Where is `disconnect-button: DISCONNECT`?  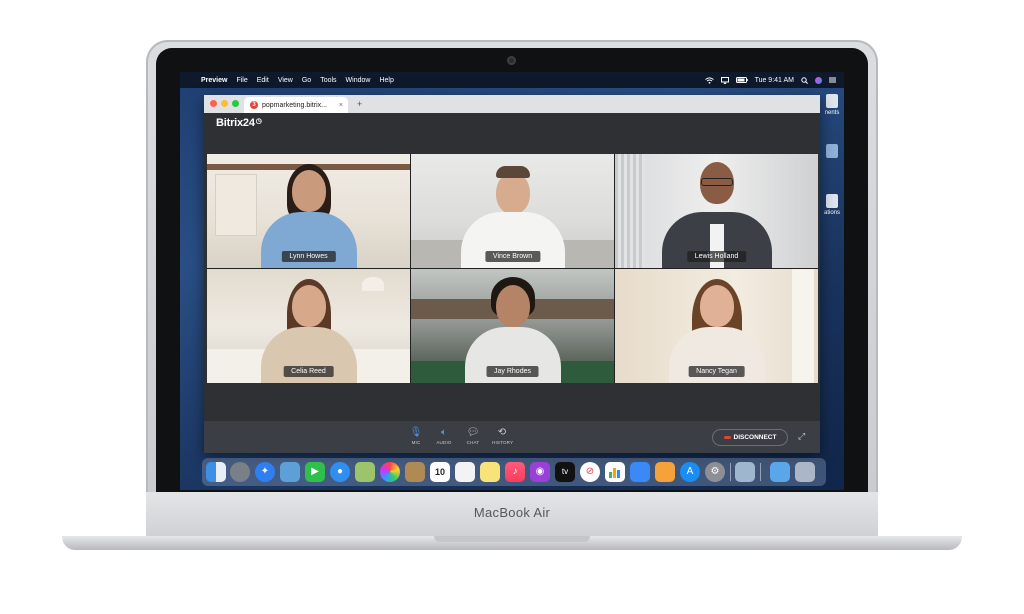 disconnect-button: DISCONNECT is located at coordinates (750, 437).